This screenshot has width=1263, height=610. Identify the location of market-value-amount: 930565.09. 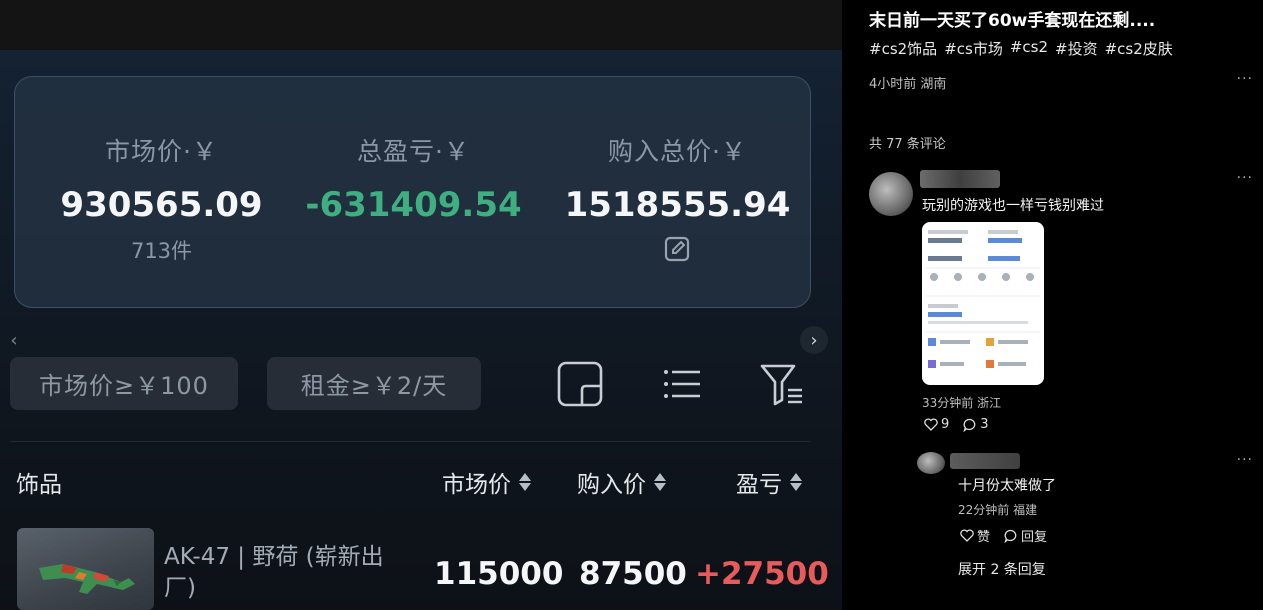
(161, 205).